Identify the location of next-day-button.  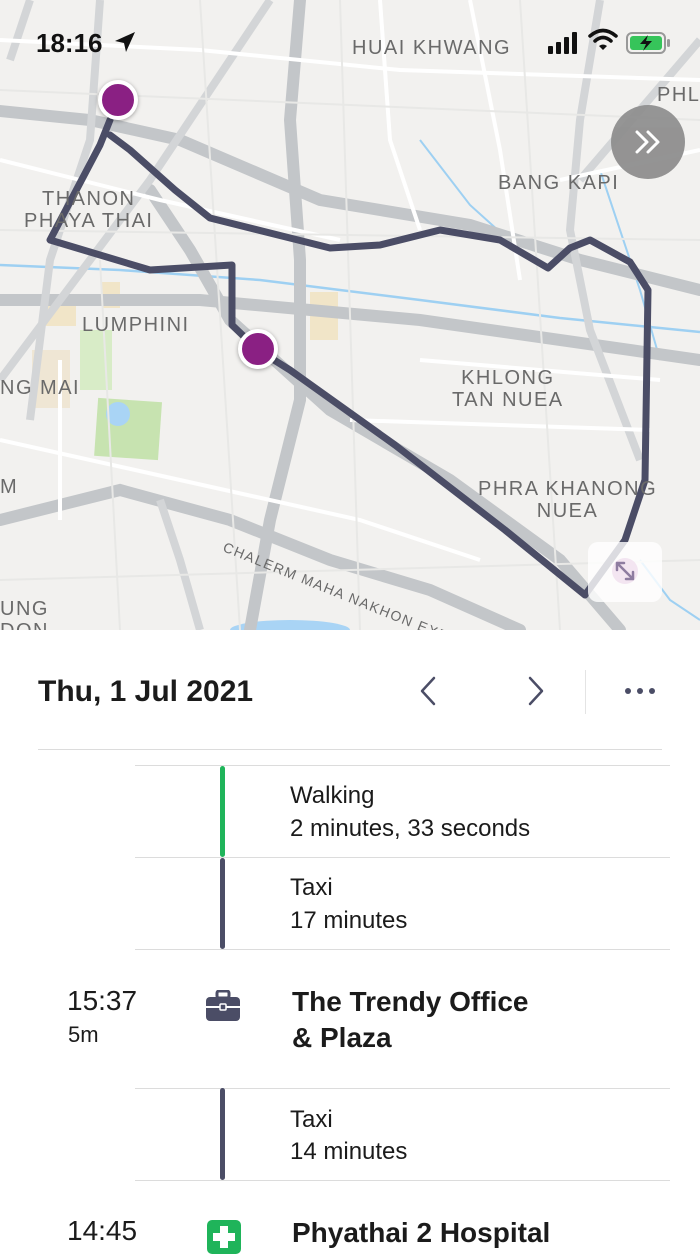
(535, 691).